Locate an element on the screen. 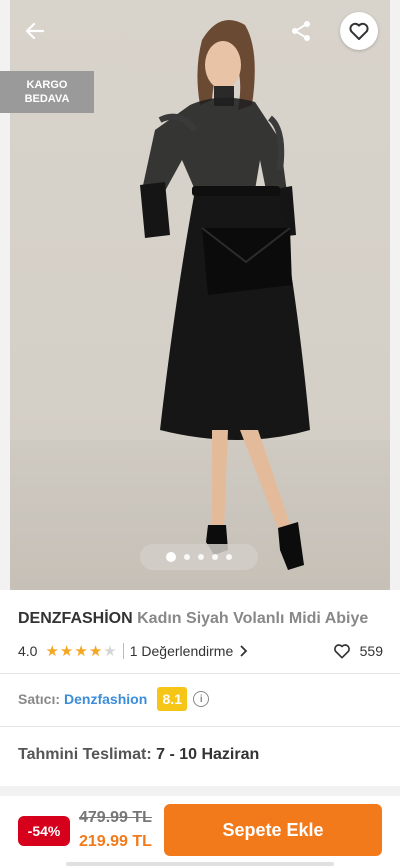 Image resolution: width=400 pixels, height=866 pixels. delivery-estimate: Tahmini Teslimat: 7 - 10 Haziran is located at coordinates (138, 755).